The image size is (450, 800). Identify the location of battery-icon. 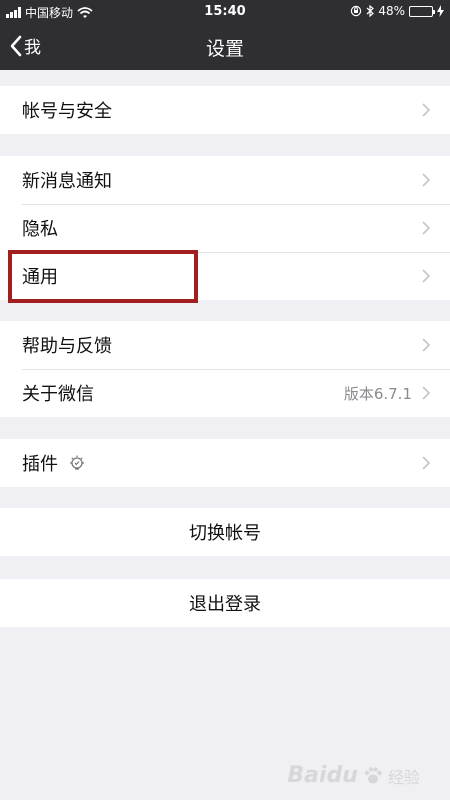
(422, 11).